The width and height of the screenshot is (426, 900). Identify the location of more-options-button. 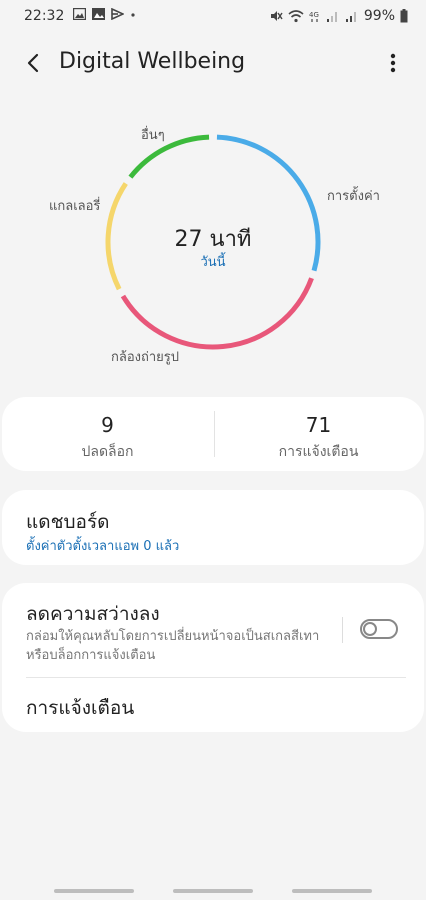
(393, 63).